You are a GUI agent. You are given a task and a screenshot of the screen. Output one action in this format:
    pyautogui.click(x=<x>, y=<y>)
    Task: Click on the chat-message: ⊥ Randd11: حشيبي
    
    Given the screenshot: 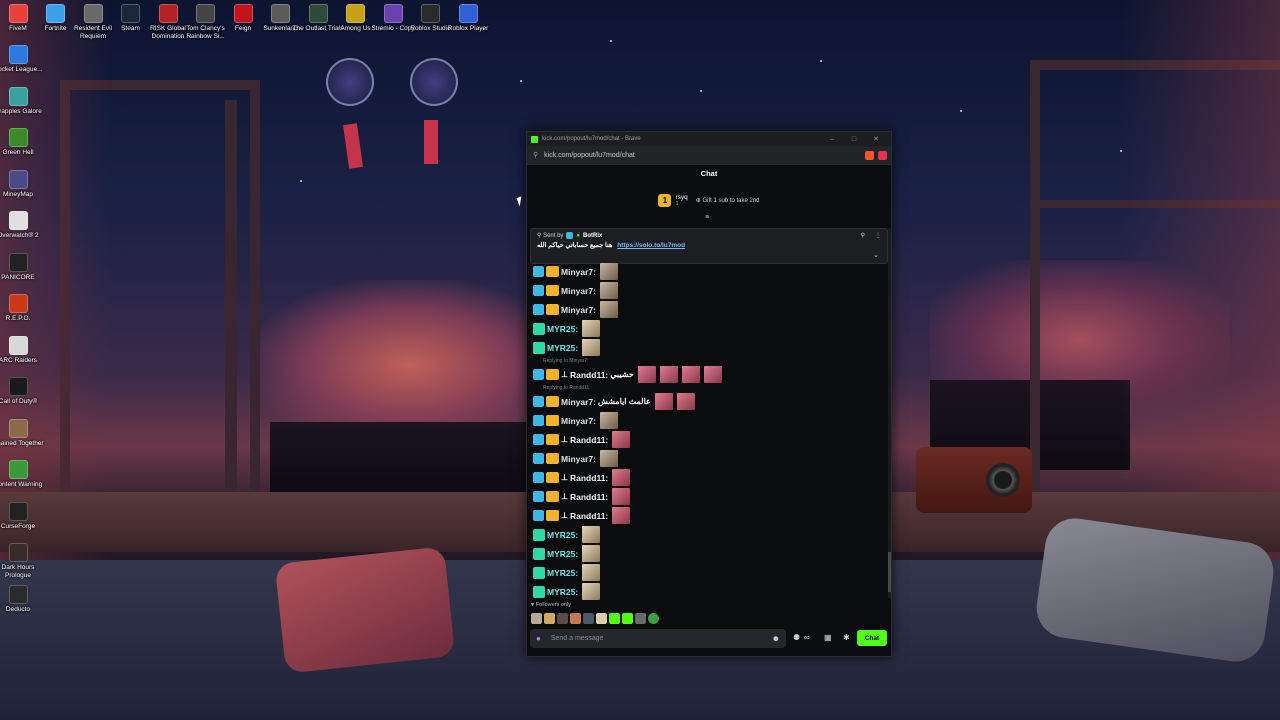 What is the action you would take?
    pyautogui.click(x=708, y=374)
    